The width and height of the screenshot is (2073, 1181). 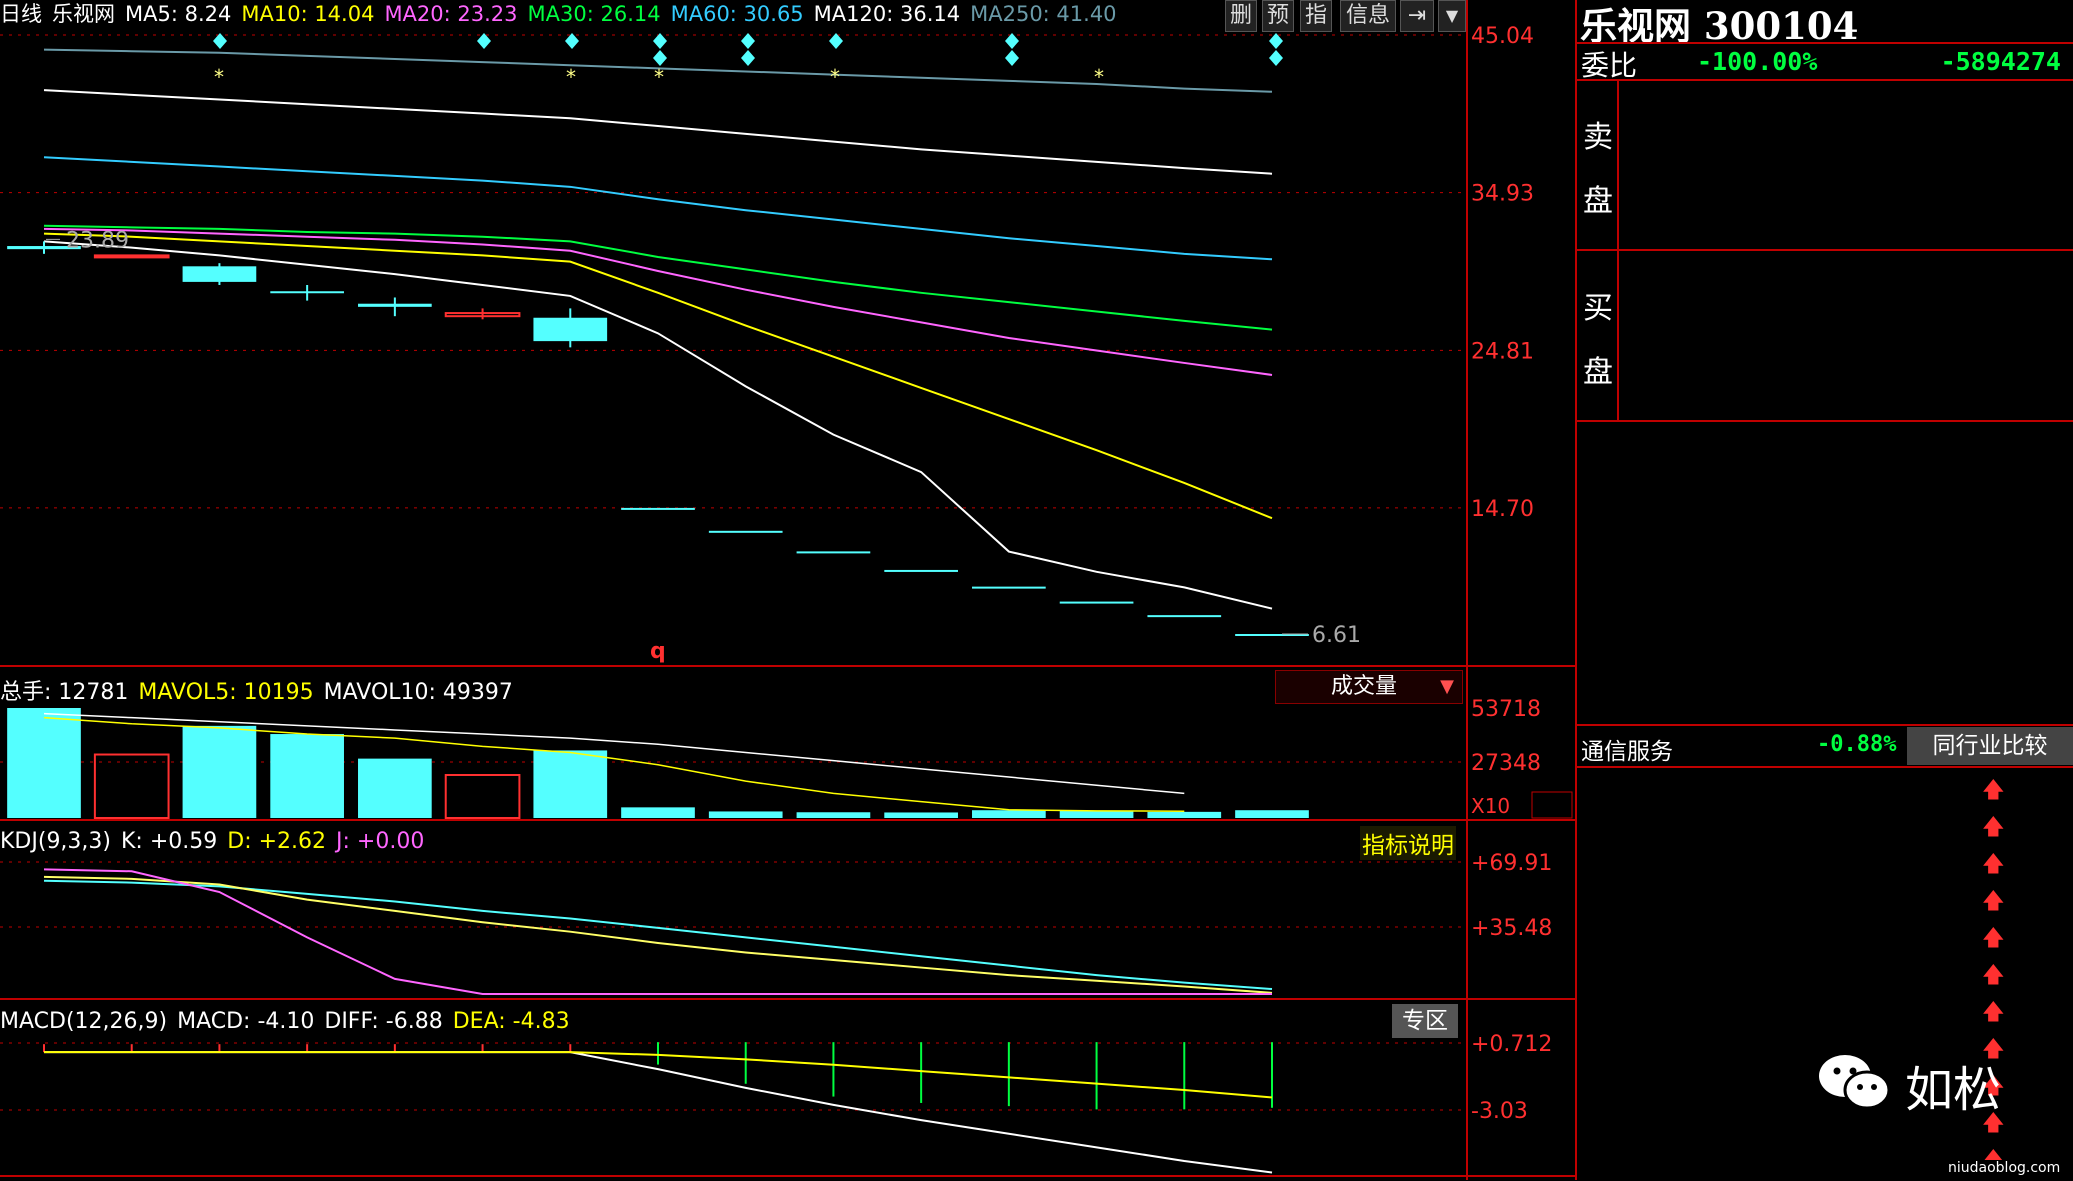 I want to click on watermark-brand: 如松, so click(x=1953, y=1090).